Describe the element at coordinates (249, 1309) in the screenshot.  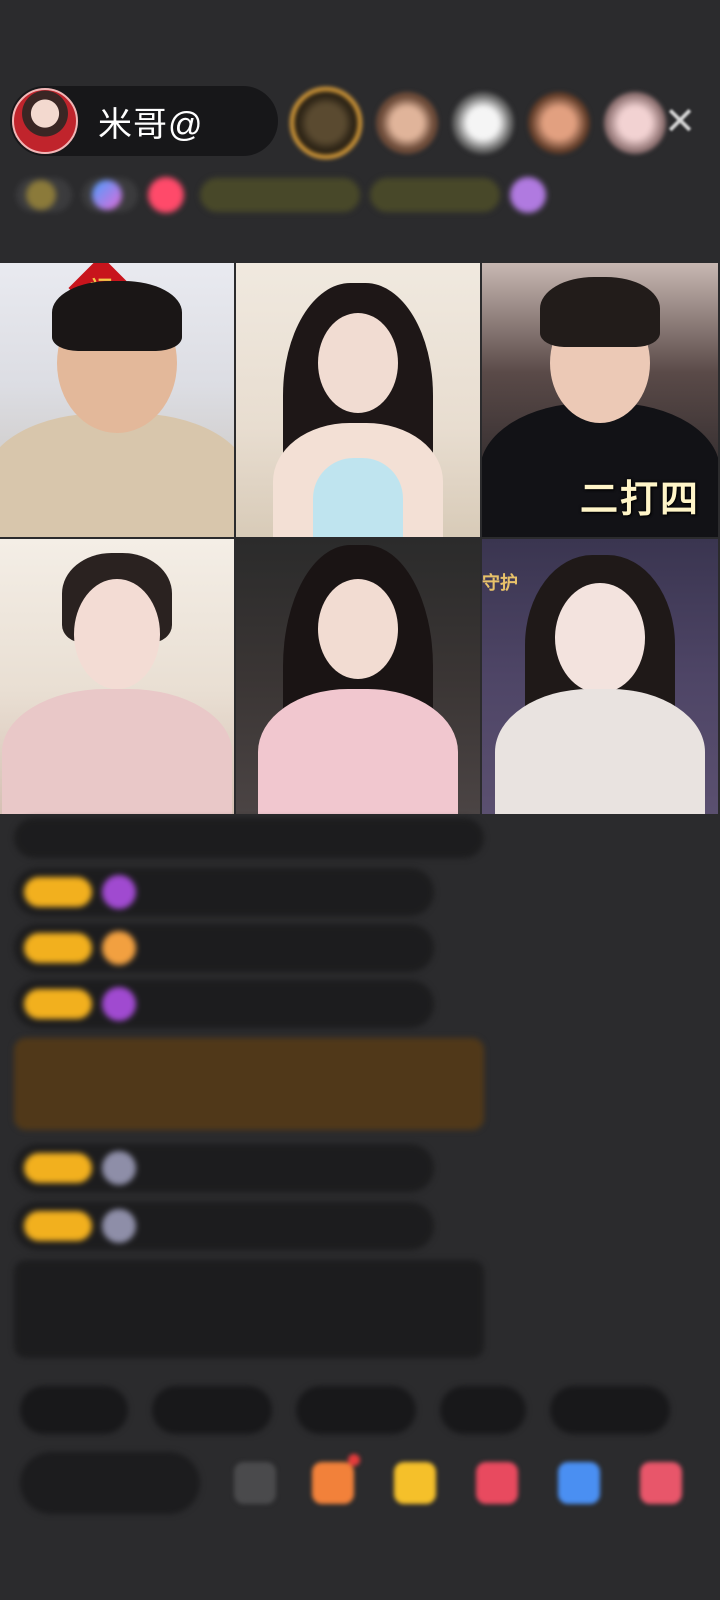
I see `chat-message-system` at that location.